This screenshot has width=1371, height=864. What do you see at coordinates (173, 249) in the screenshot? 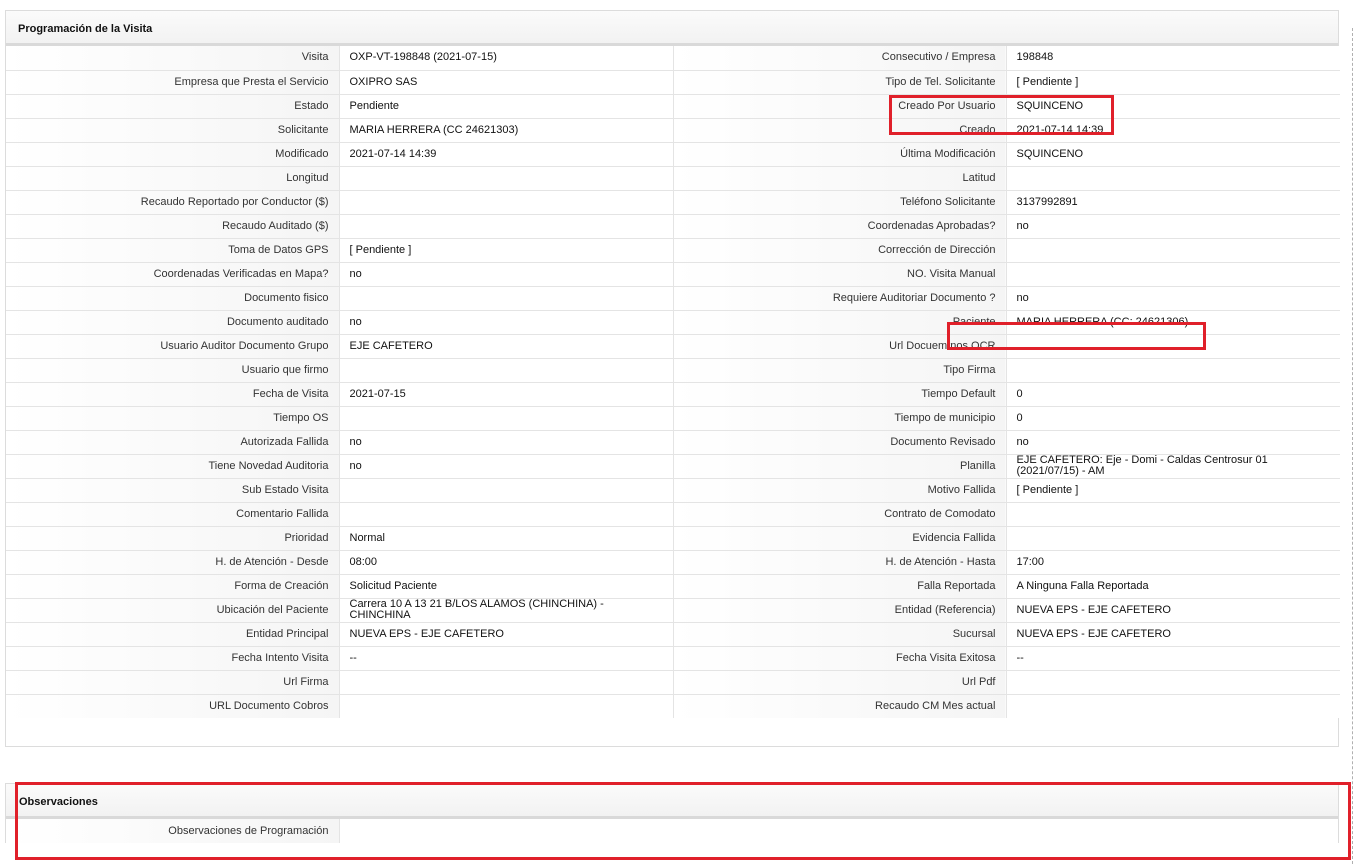
I see `field-label: Toma de Datos GPS` at bounding box center [173, 249].